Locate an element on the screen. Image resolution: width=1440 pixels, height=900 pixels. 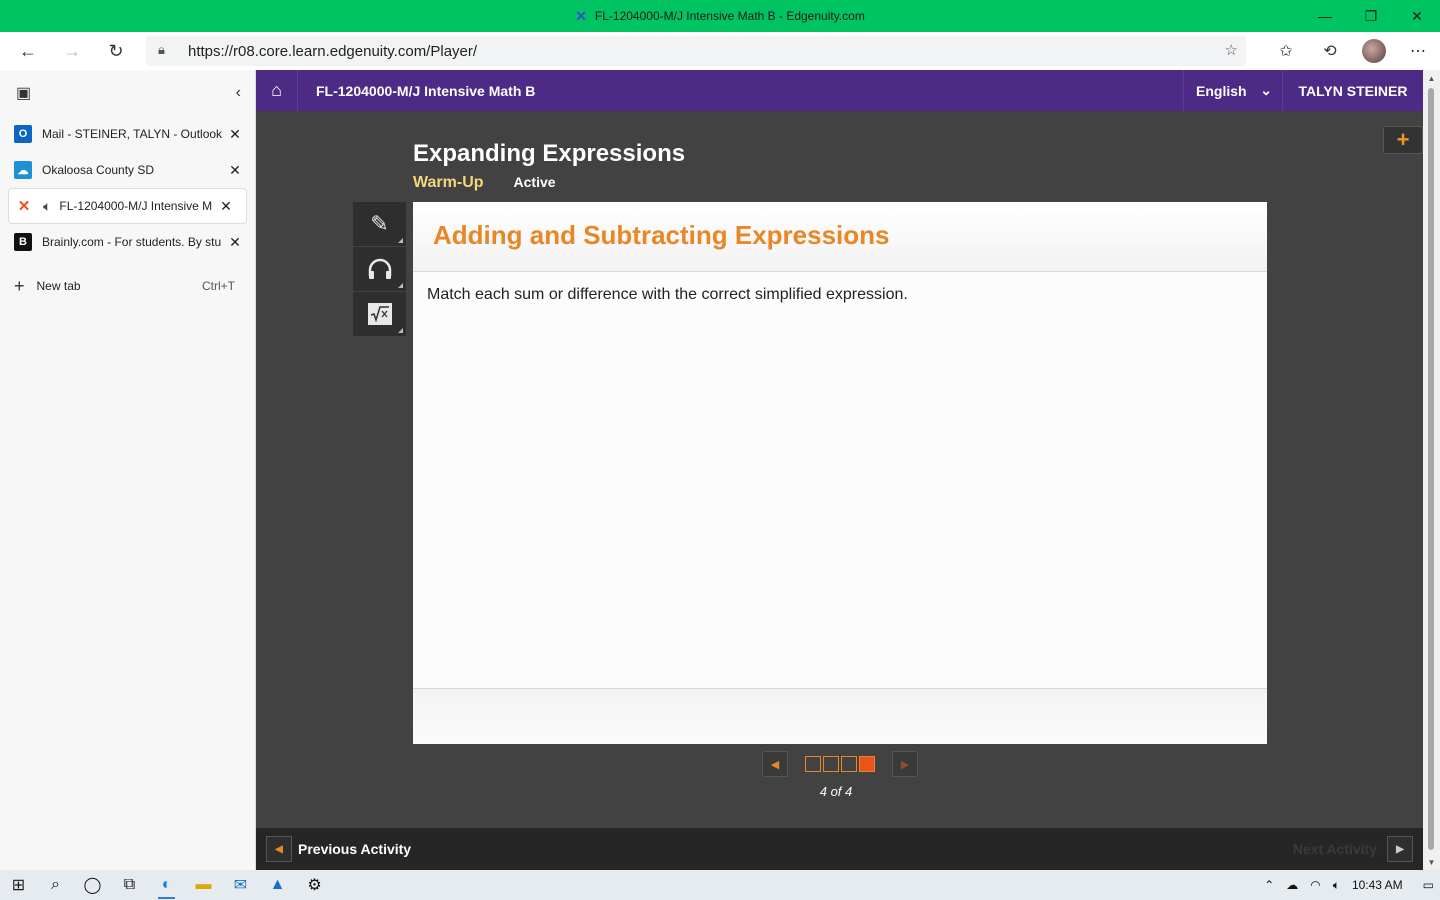
page-count-wrap: 4 of 4 is located at coordinates (839, 791).